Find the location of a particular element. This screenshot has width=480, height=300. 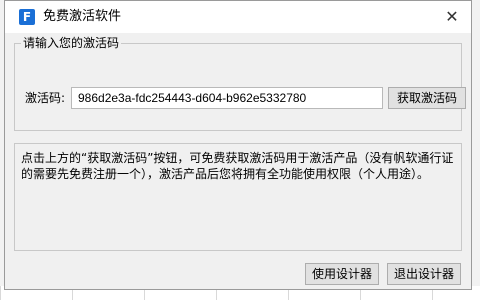

use-designer-button: 使用设计器 is located at coordinates (342, 274).